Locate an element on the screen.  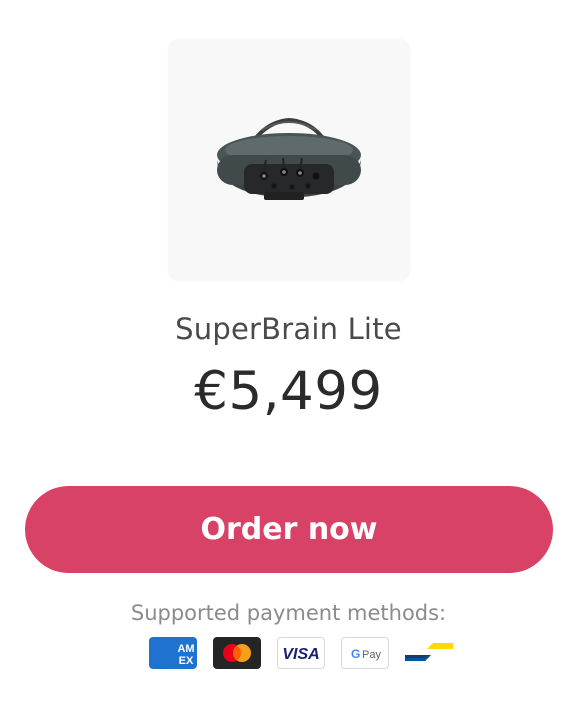
google-pay-icon: G Pay is located at coordinates (365, 653).